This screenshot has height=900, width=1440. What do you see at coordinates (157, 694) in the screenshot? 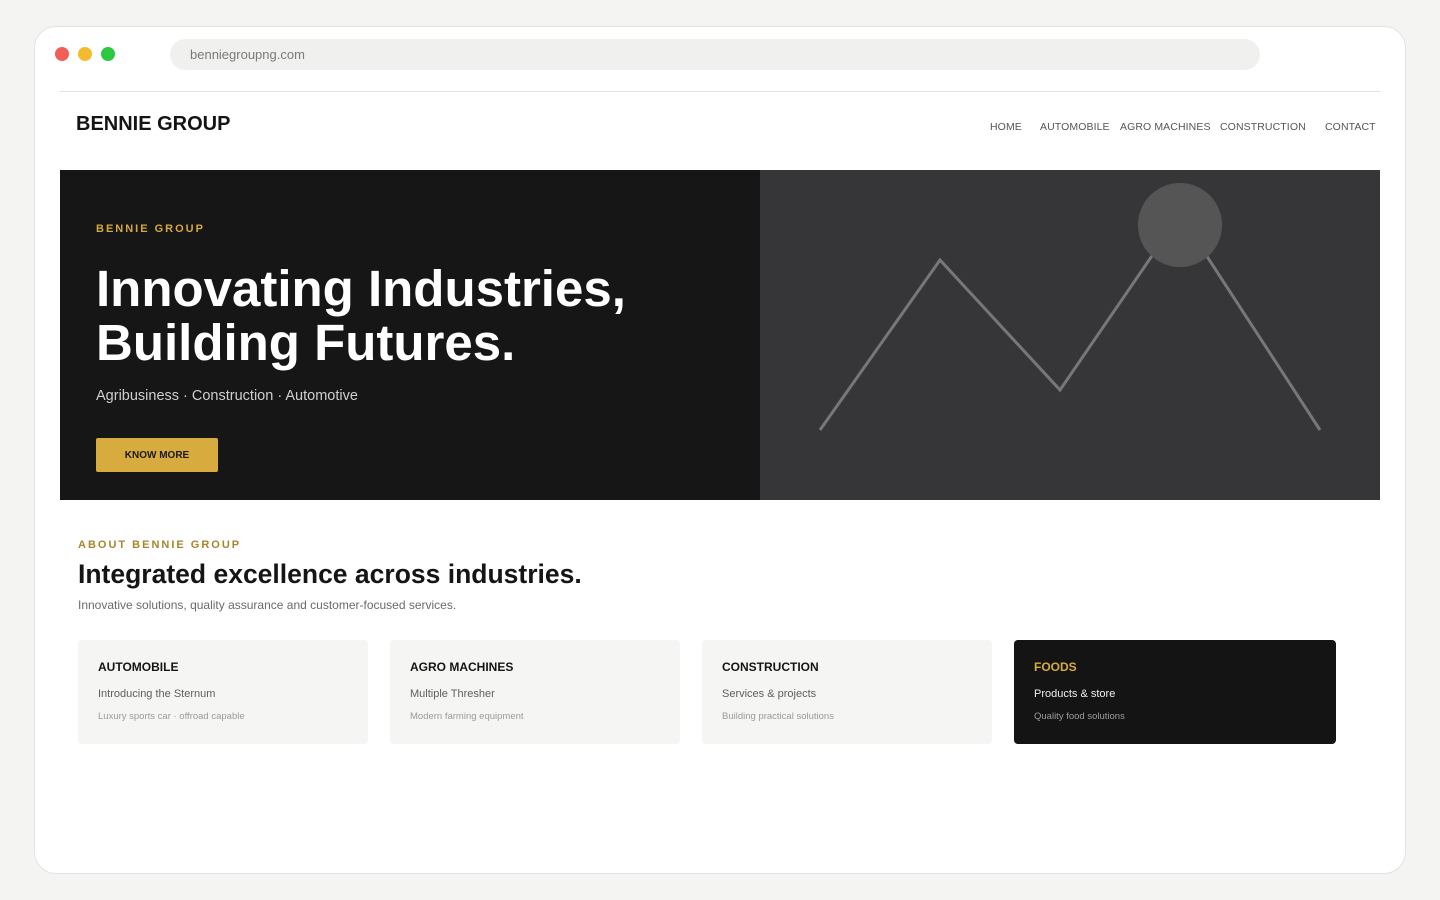
I see `card-headline: Introducing the Sternum` at bounding box center [157, 694].